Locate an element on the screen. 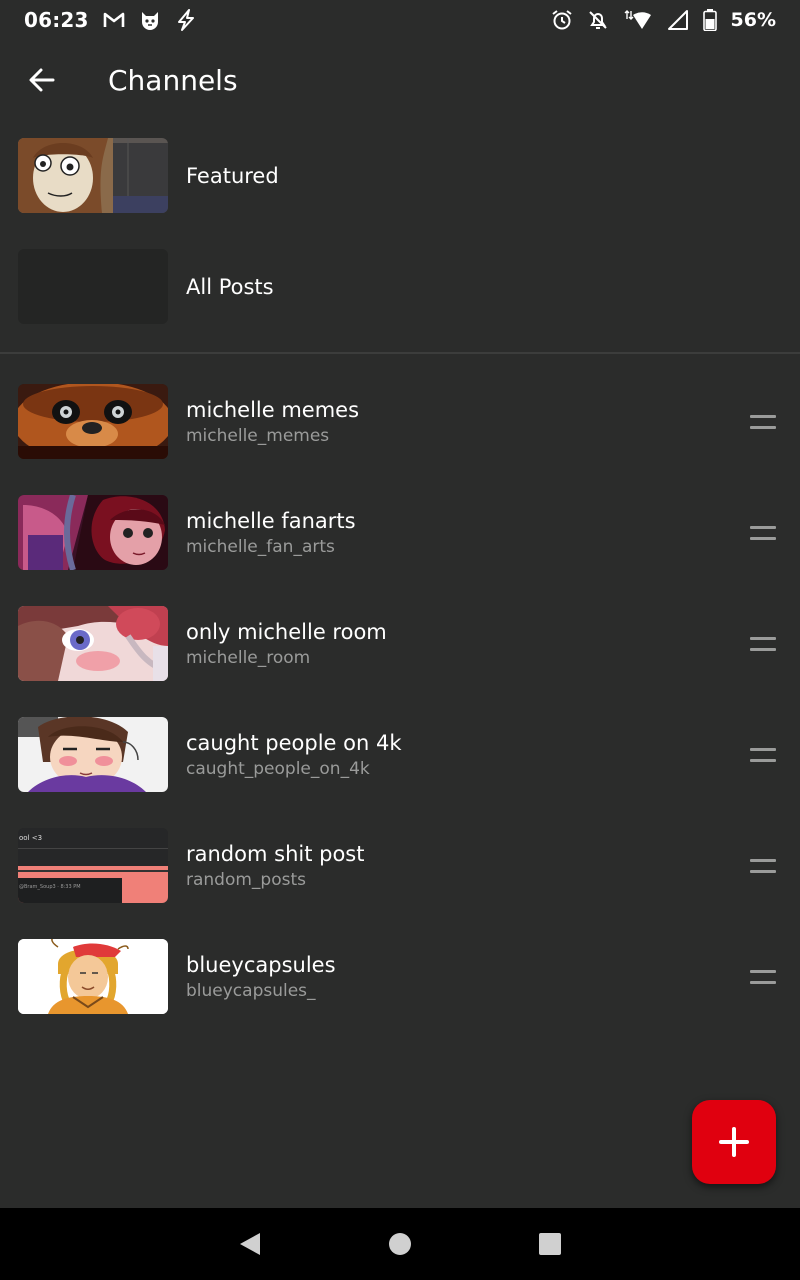  nav-home-button is located at coordinates (400, 1244).